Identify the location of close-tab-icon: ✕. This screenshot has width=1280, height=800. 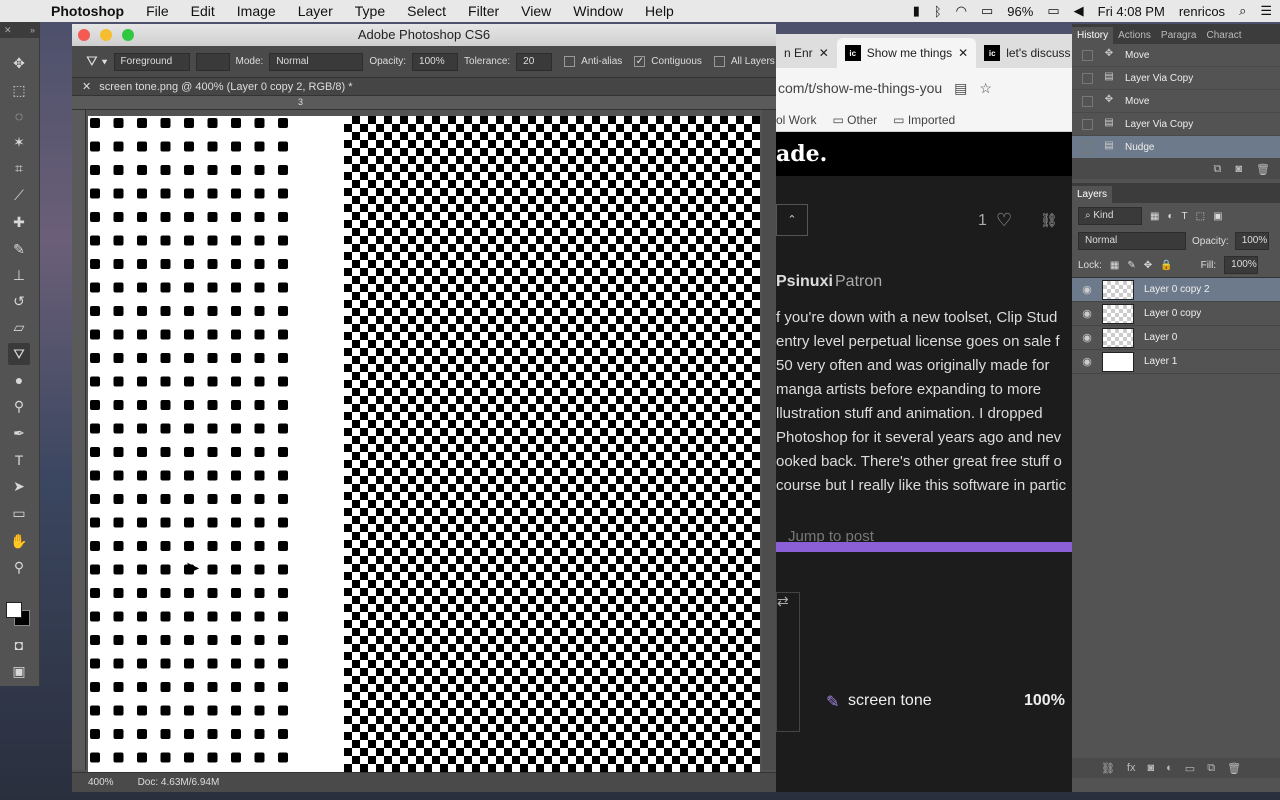
(86, 87).